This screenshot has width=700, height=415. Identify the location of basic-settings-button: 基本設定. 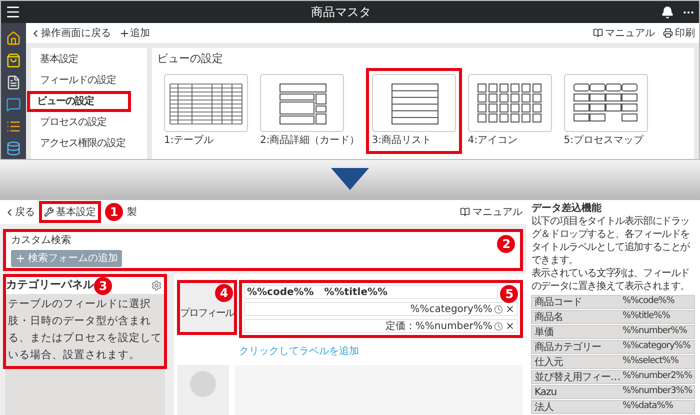
(70, 212).